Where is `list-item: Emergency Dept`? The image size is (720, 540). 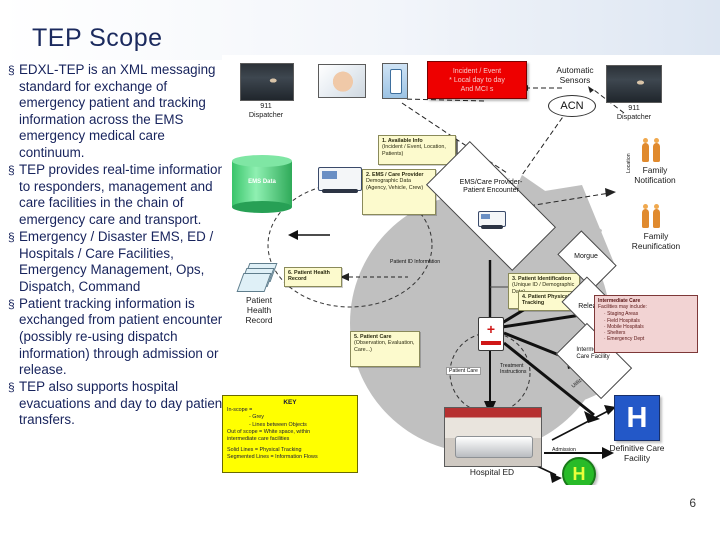 list-item: Emergency Dept is located at coordinates (649, 339).